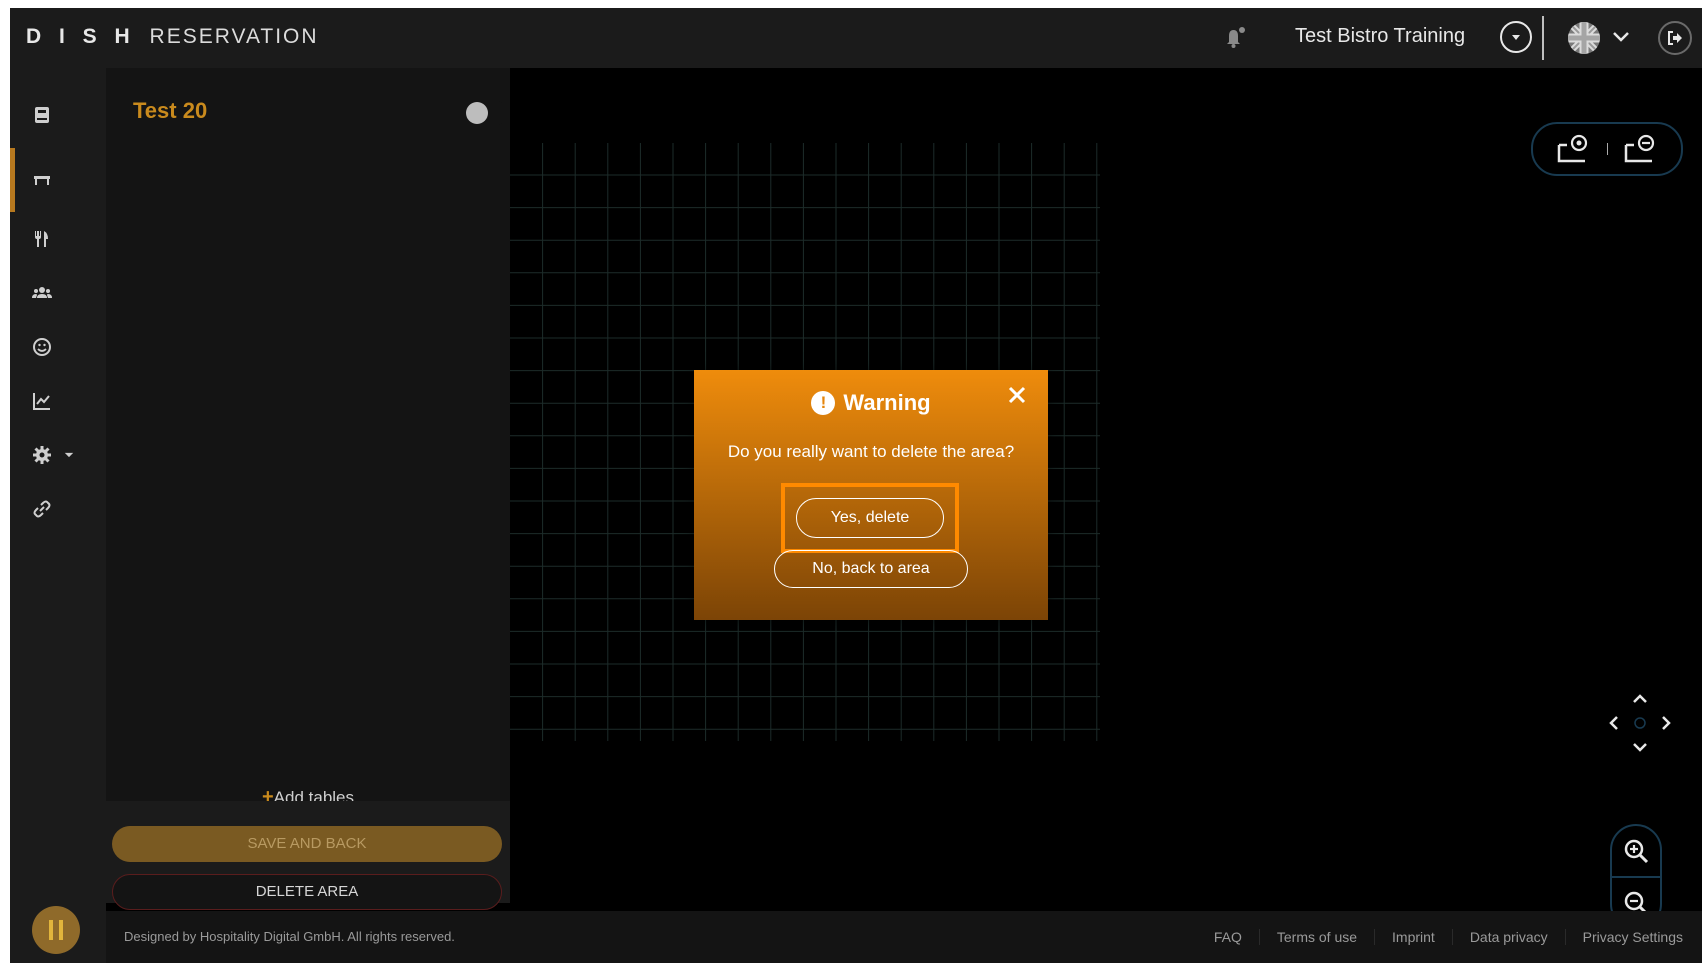  Describe the element at coordinates (1632, 937) in the screenshot. I see `footer-link-privacy-settings: Privacy Settings` at that location.